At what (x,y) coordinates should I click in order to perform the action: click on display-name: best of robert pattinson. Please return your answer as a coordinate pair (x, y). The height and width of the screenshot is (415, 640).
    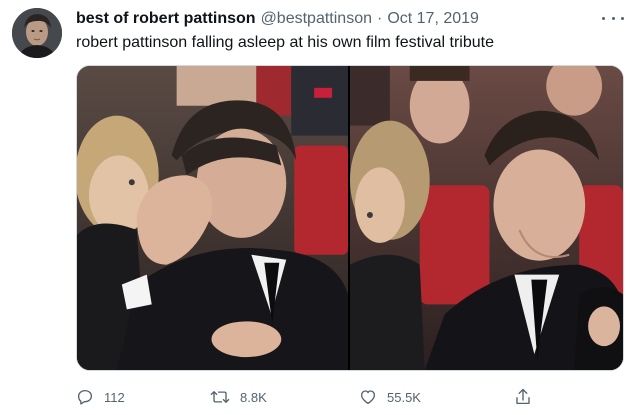
    Looking at the image, I should click on (166, 19).